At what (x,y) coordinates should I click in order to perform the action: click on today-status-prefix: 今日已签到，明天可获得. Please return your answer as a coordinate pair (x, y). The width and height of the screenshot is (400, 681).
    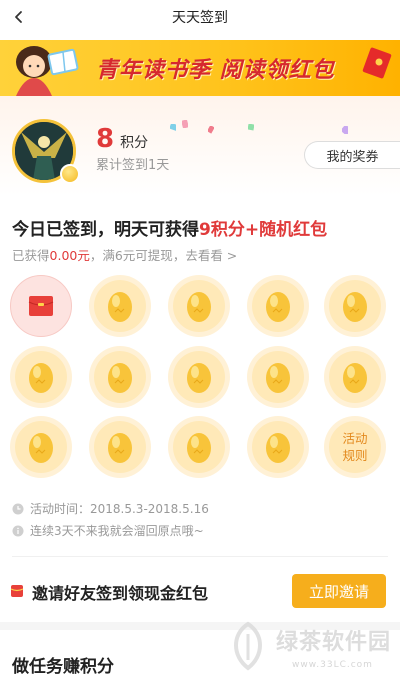
    Looking at the image, I should click on (105, 230).